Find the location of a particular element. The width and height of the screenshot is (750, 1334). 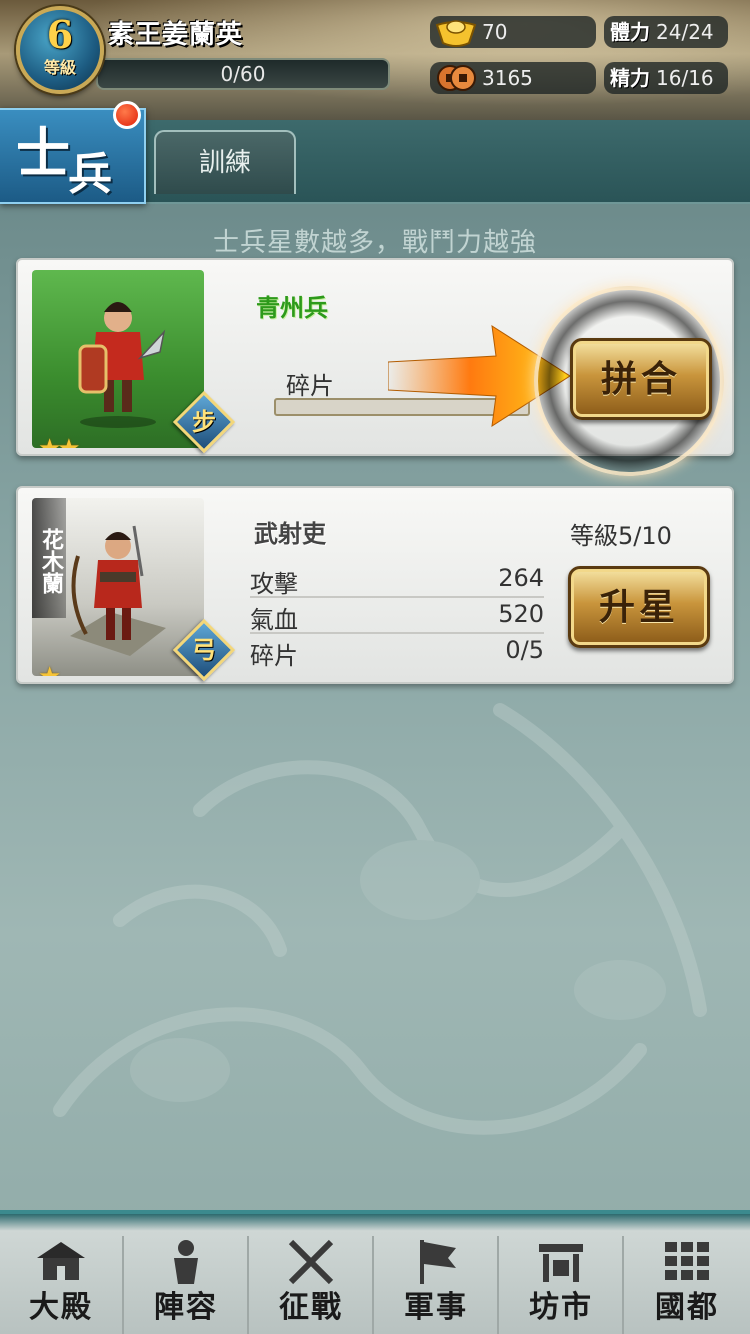

nav-label: 國都 is located at coordinates (687, 1307).